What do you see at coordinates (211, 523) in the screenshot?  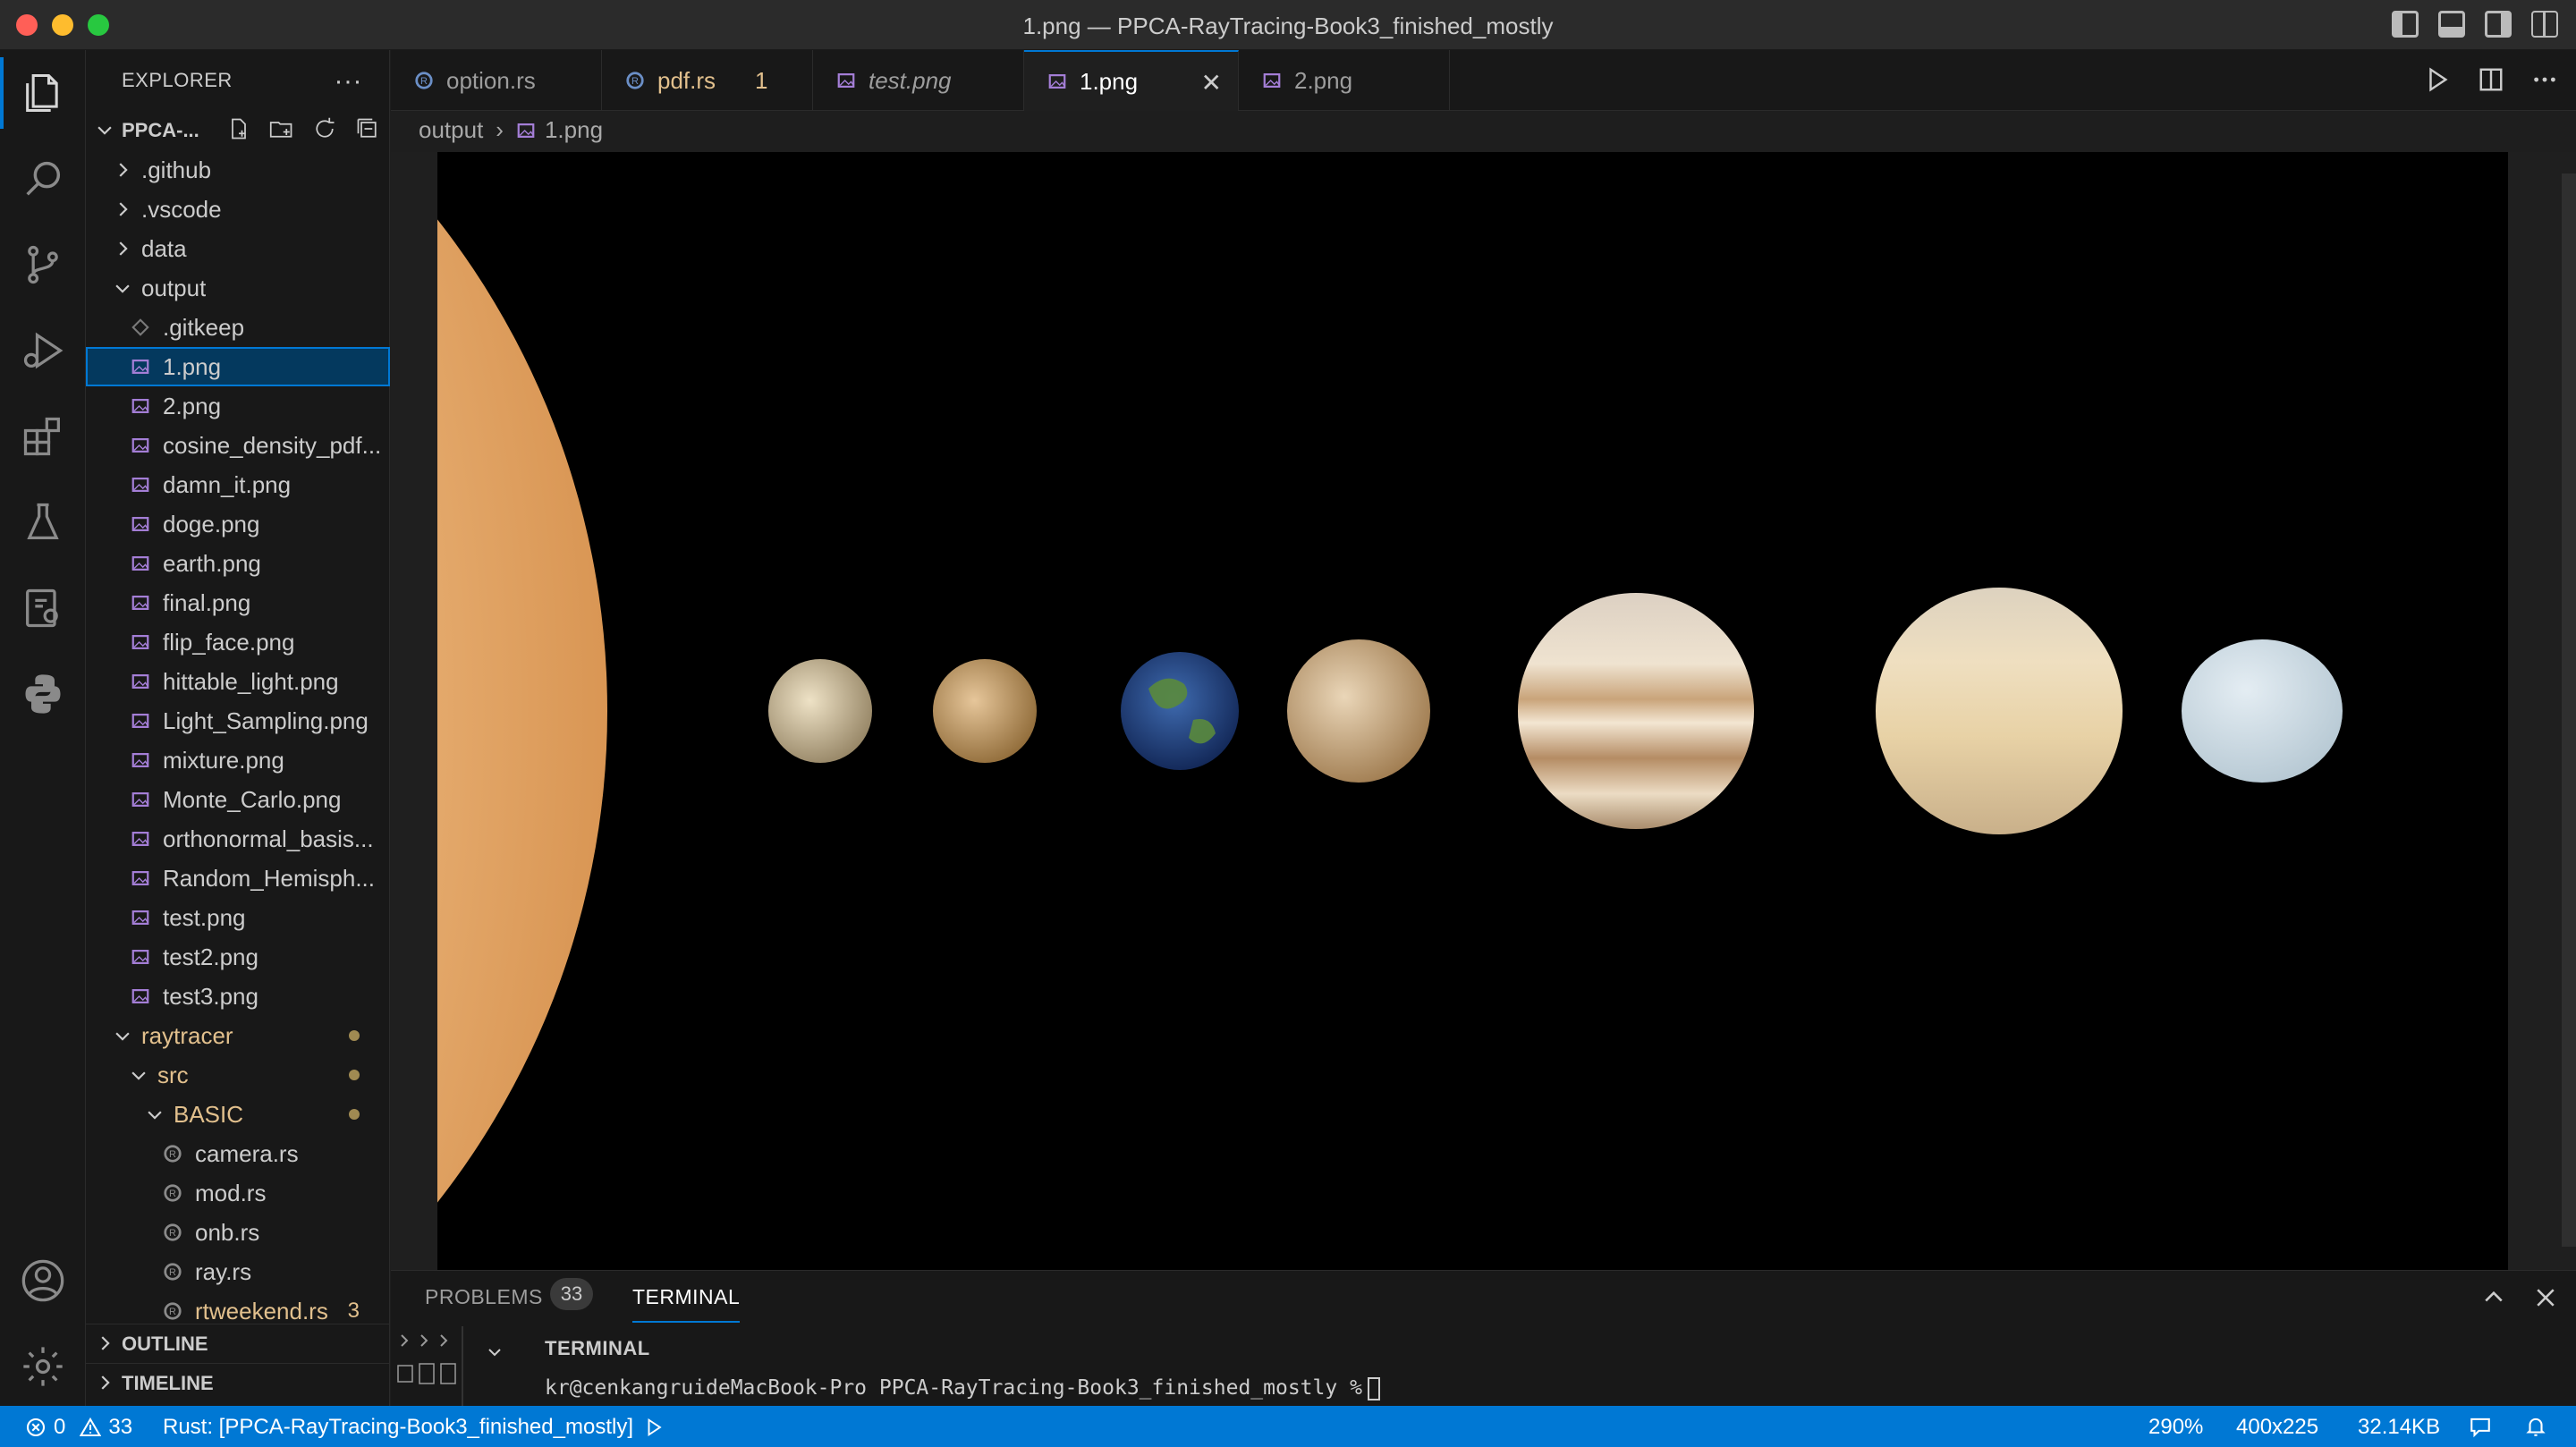 I see `tree-item-label: doge.png` at bounding box center [211, 523].